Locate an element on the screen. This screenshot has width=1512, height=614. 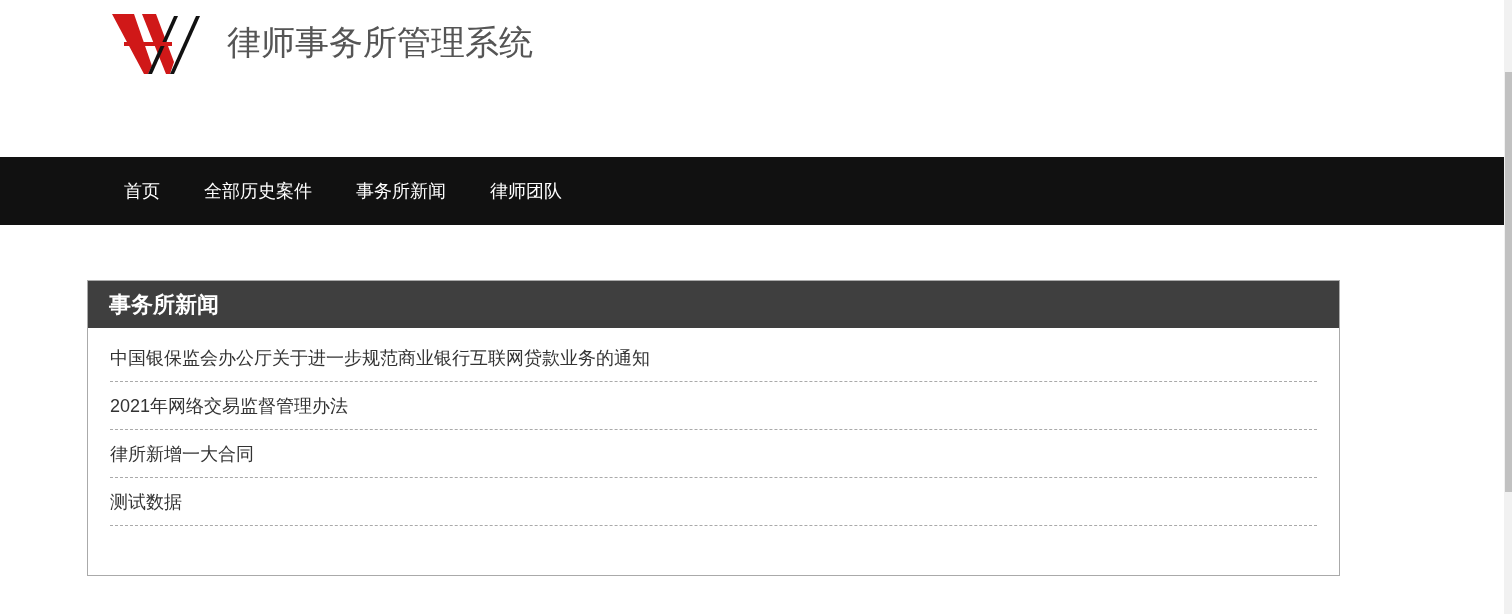
news-link: 中国银保监会办公厅关于进一步规范商业银行互联网贷款业务的通知 is located at coordinates (380, 357).